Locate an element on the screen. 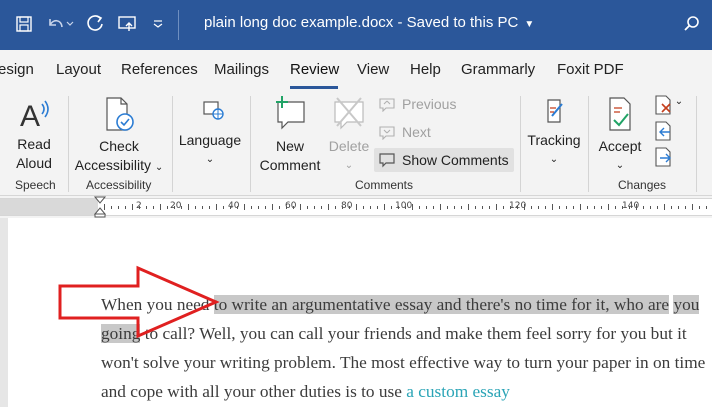 Image resolution: width=712 pixels, height=407 pixels. tab-foxit-pdf: Foxit PDF is located at coordinates (590, 69).